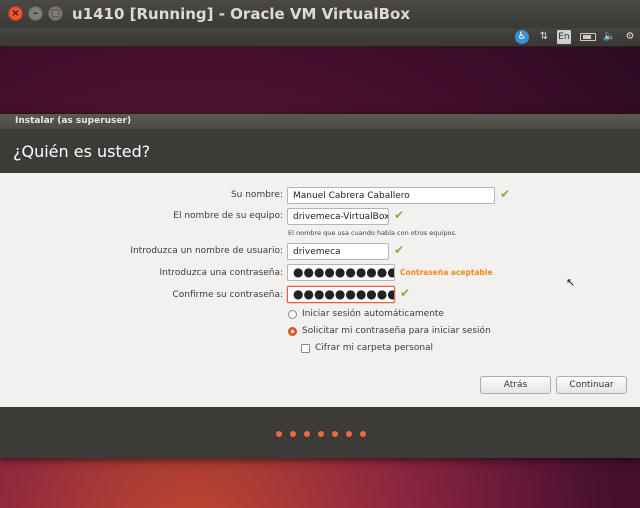  What do you see at coordinates (374, 348) in the screenshot?
I see `encrypt-home-label: Cifrar mi carpeta personal` at bounding box center [374, 348].